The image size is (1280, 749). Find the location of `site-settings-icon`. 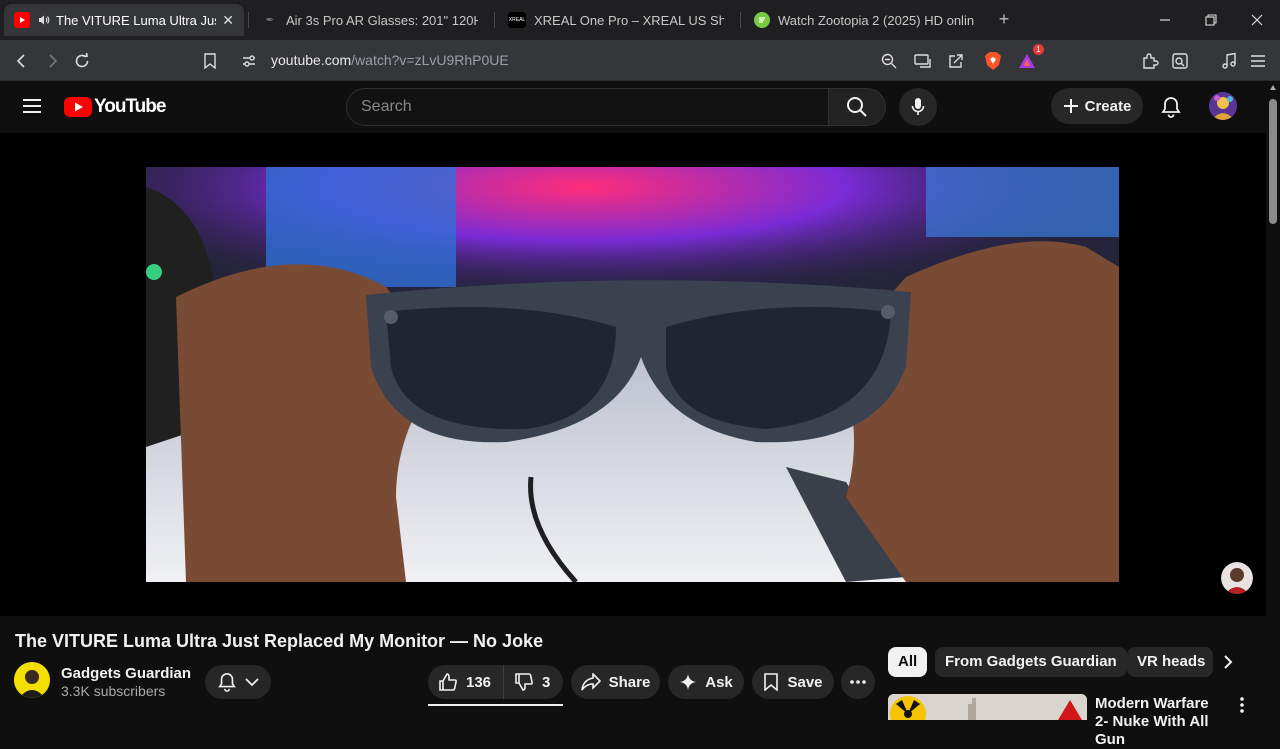

site-settings-icon is located at coordinates (249, 61).